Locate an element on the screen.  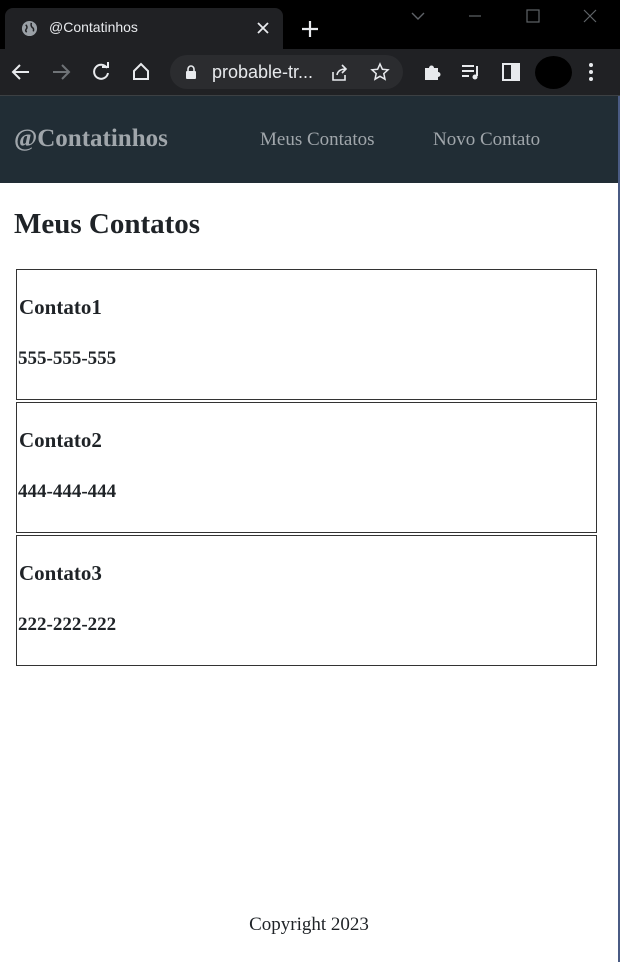
more-menu-icon is located at coordinates (591, 72).